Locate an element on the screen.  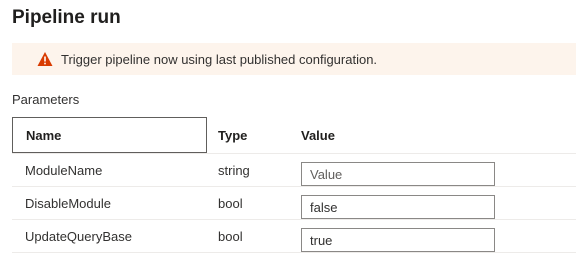
column-header-value: Value is located at coordinates (318, 135).